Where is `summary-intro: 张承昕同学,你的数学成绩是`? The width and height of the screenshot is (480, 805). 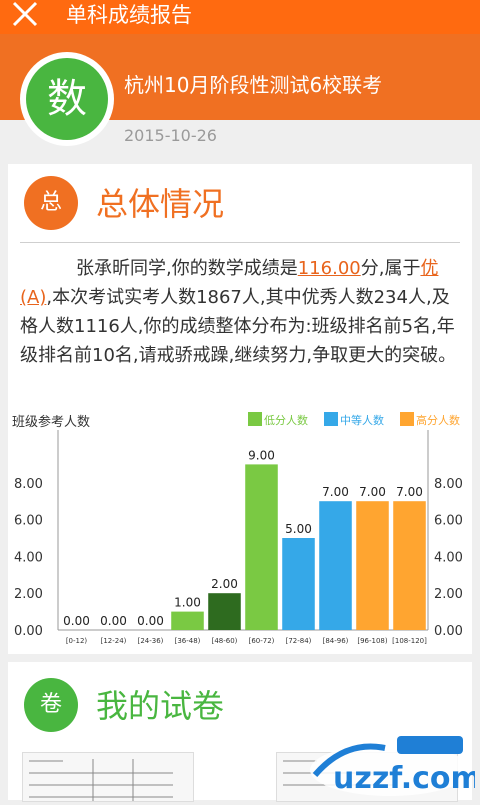
summary-intro: 张承昕同学,你的数学成绩是 is located at coordinates (187, 268).